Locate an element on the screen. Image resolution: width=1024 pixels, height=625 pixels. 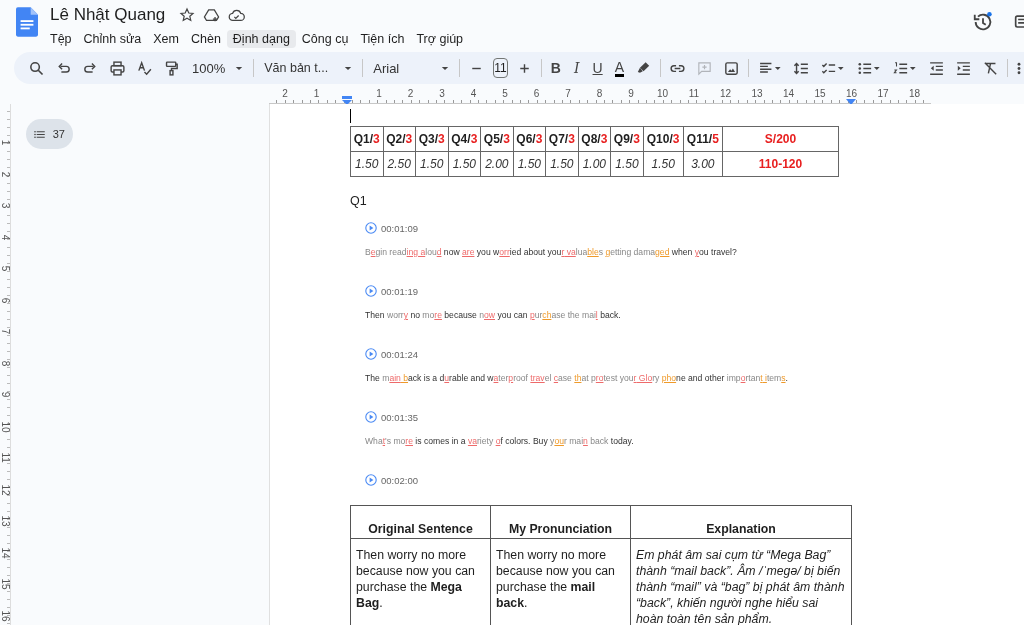
timestamp: 00:01:19 is located at coordinates (399, 291).